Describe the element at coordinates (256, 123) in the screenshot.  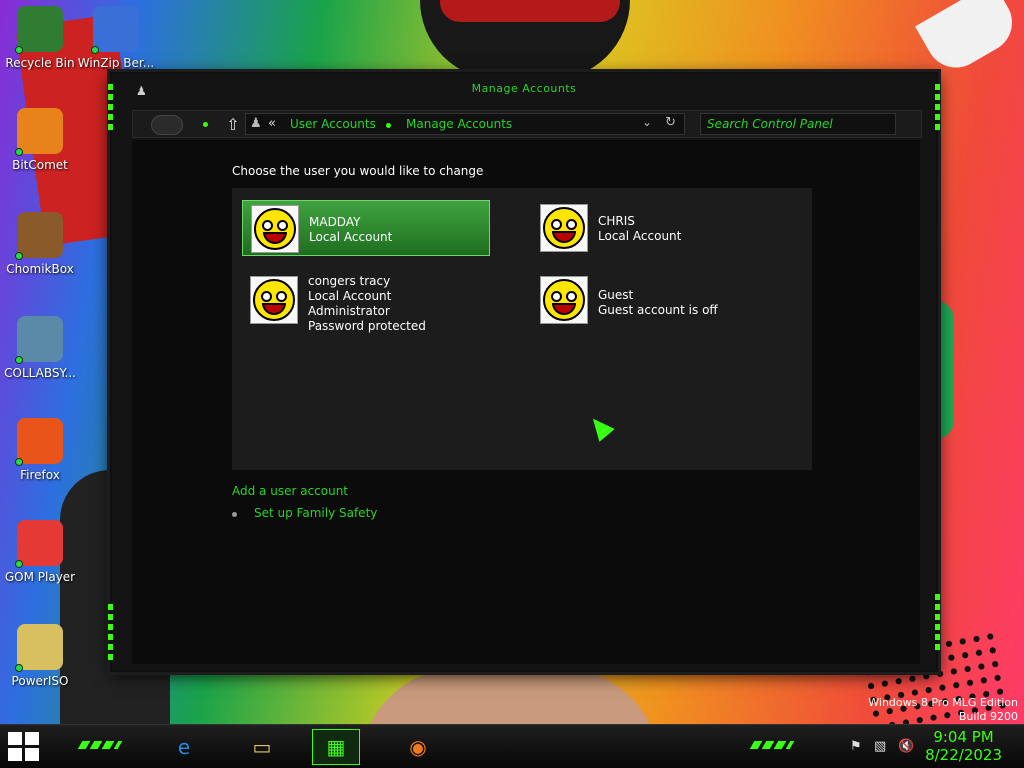
I see `users-icon: ♟` at that location.